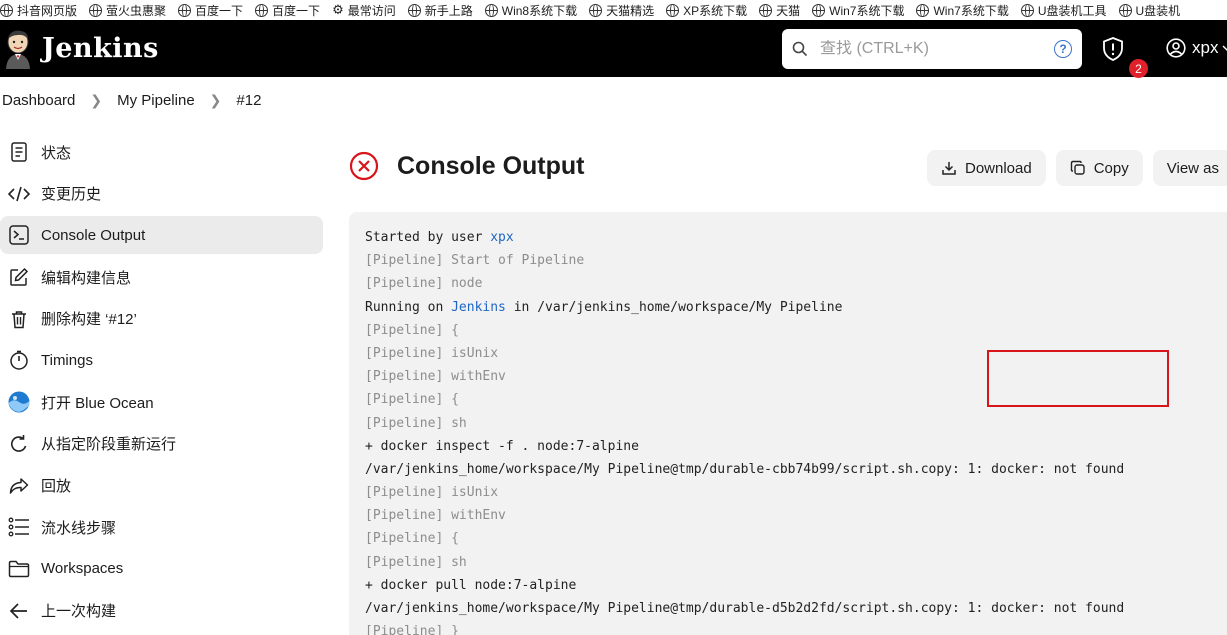 This screenshot has height=635, width=1227. Describe the element at coordinates (412, 629) in the screenshot. I see `console-line-text: [Pipeline] }` at that location.